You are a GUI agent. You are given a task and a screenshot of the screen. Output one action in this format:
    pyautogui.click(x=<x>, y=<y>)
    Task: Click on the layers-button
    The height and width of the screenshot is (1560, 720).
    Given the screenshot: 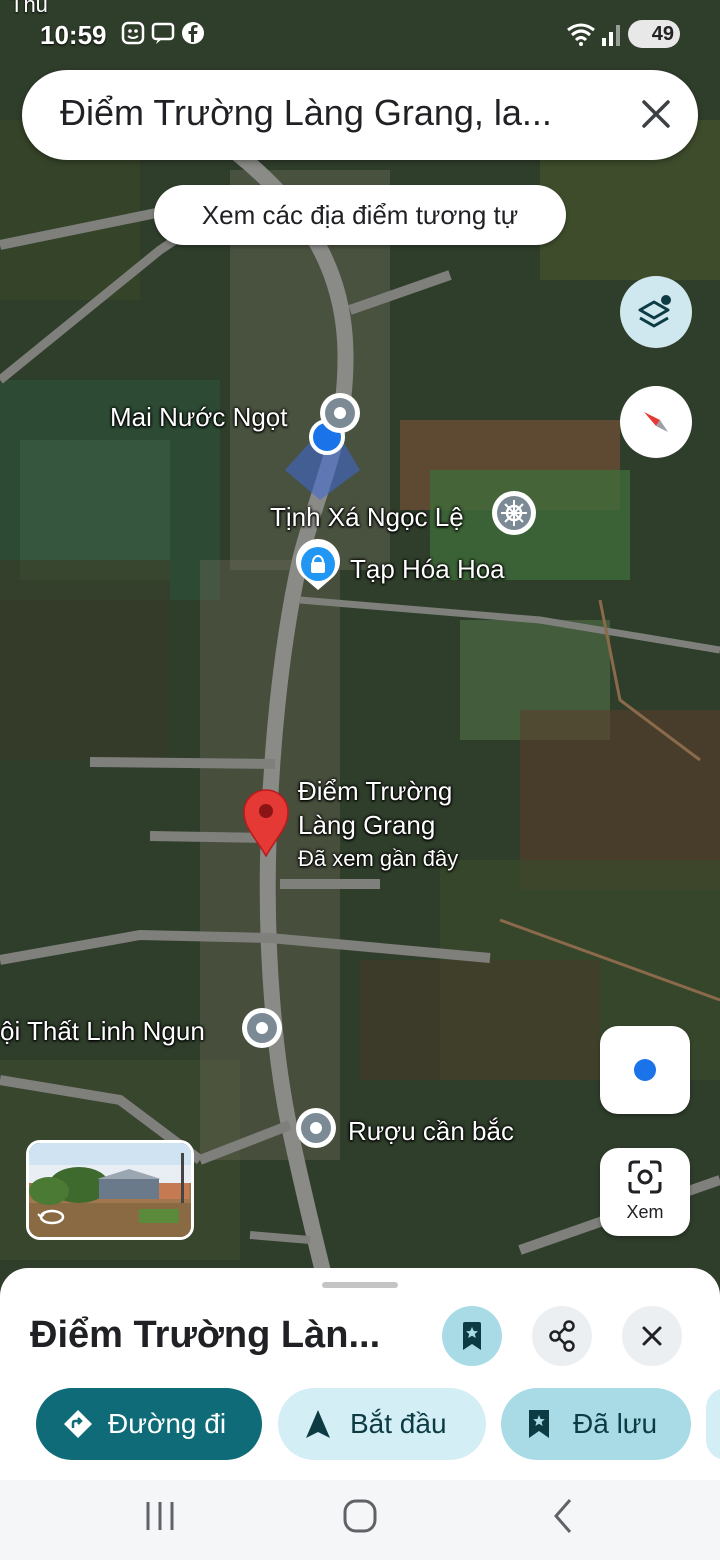 What is the action you would take?
    pyautogui.click(x=656, y=312)
    